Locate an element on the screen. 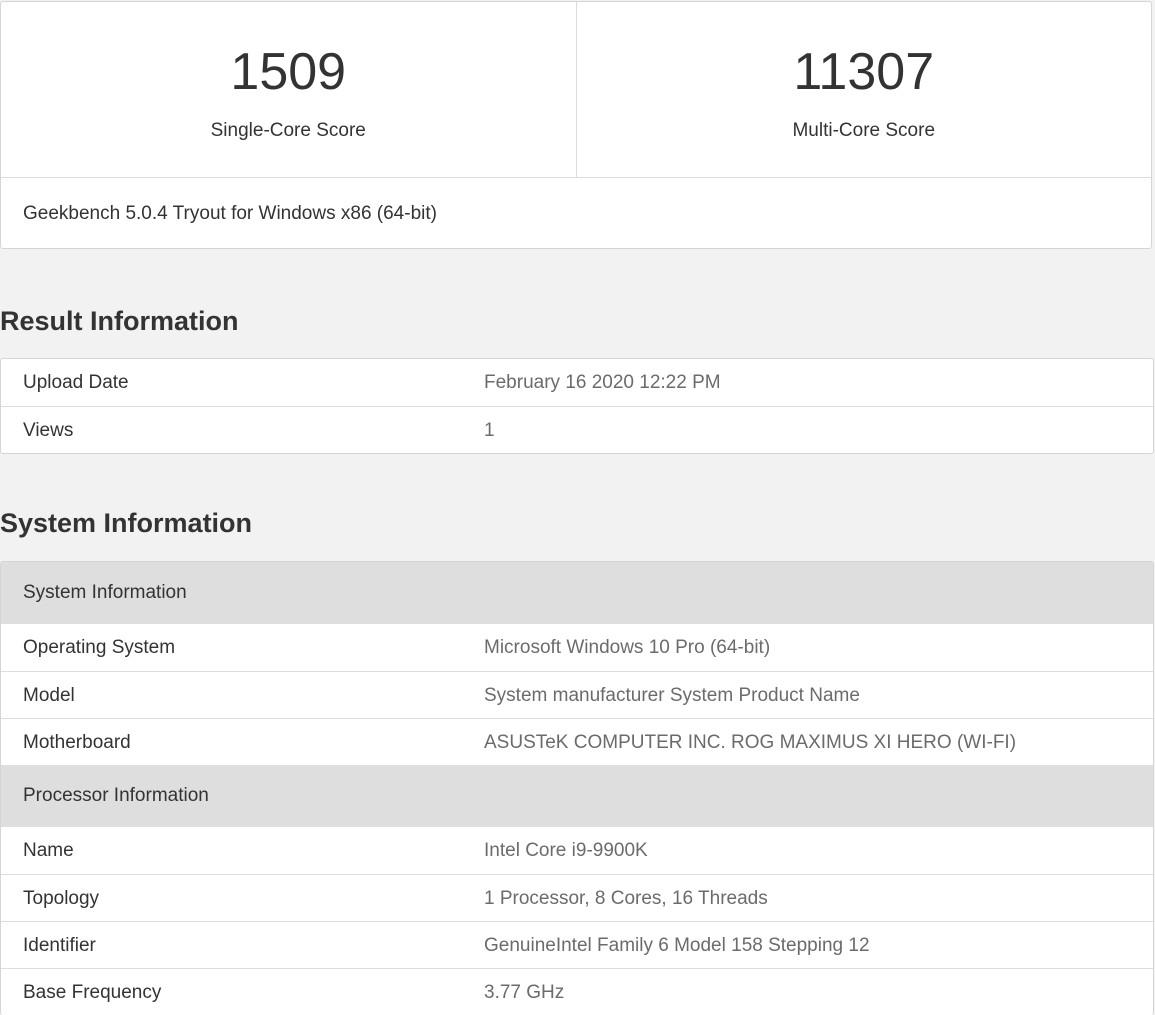 The image size is (1155, 1015). multi-core-score-value: 11307 is located at coordinates (864, 72).